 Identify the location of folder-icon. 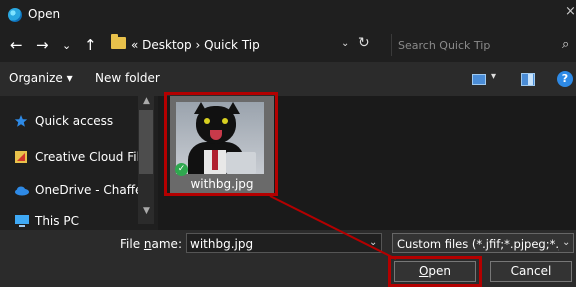
(118, 41).